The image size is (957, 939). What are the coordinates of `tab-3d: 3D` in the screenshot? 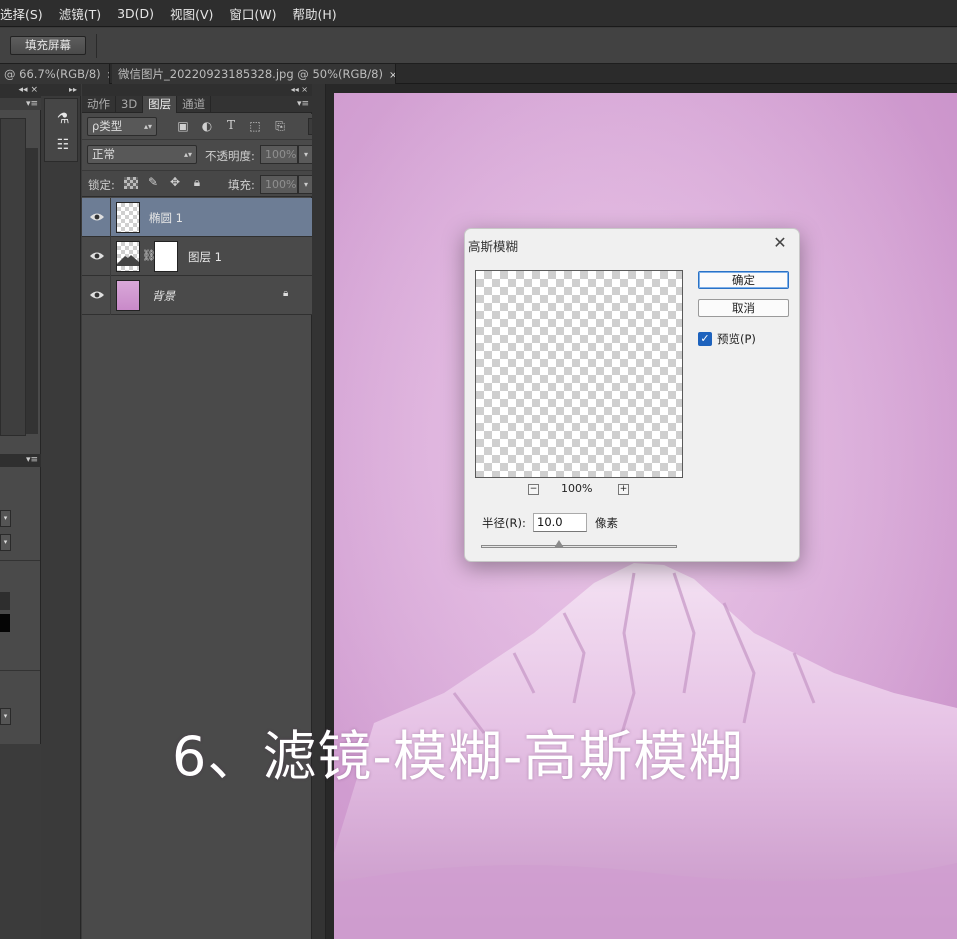 It's located at (130, 104).